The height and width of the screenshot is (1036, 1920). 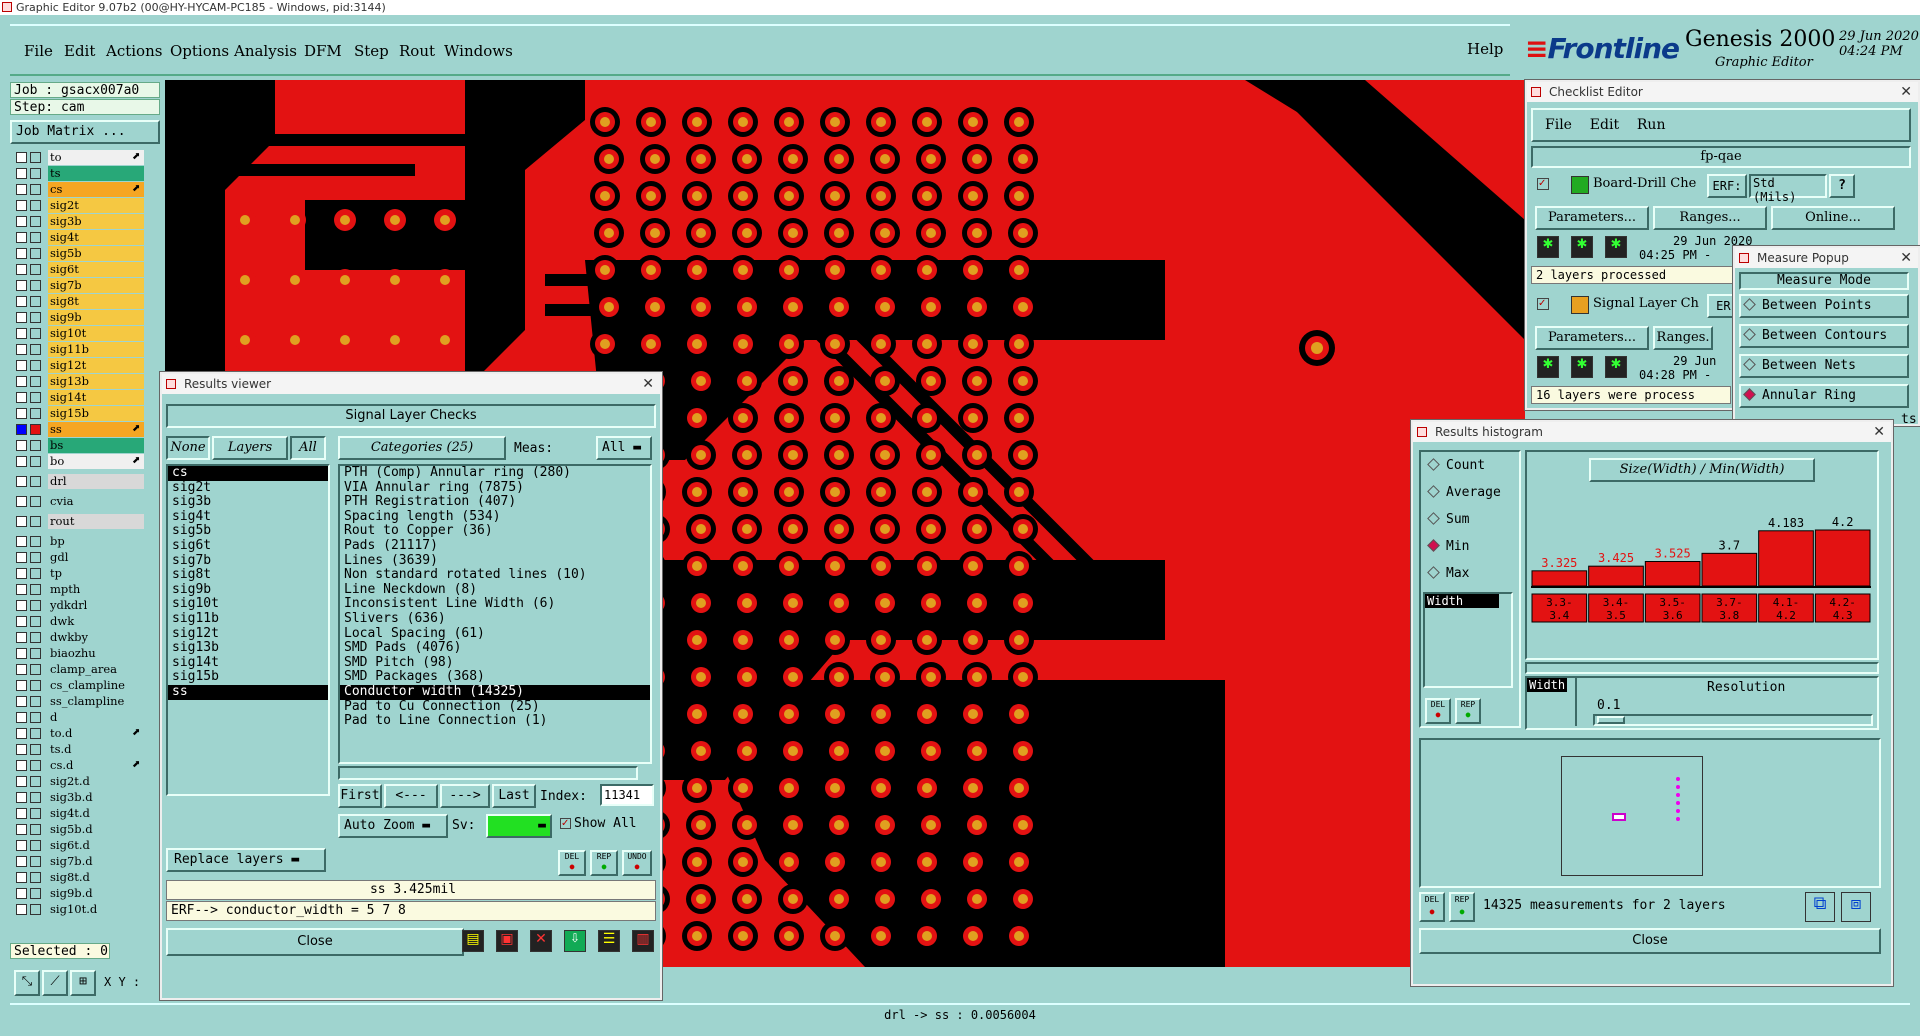 I want to click on layer-row: sig6t, so click(x=86, y=269).